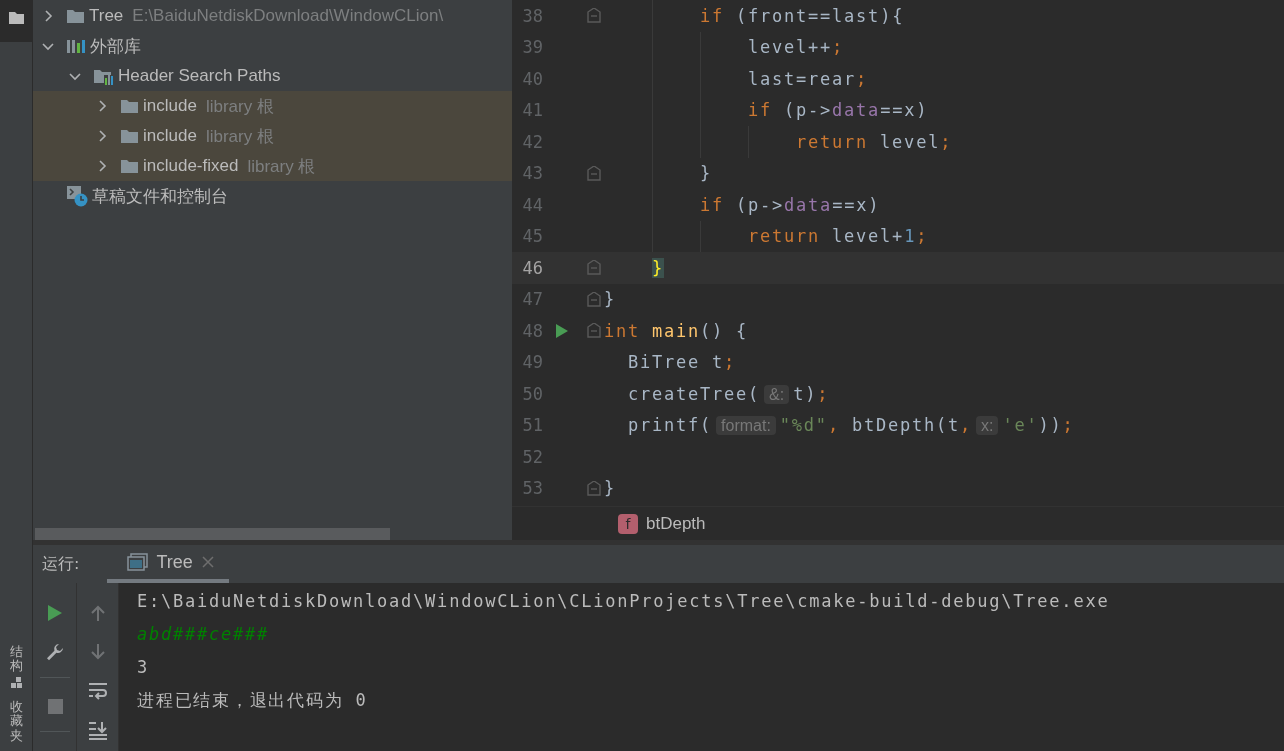 This screenshot has width=1284, height=751. I want to click on tree-item-label: 草稿文件和控制台, so click(160, 196).